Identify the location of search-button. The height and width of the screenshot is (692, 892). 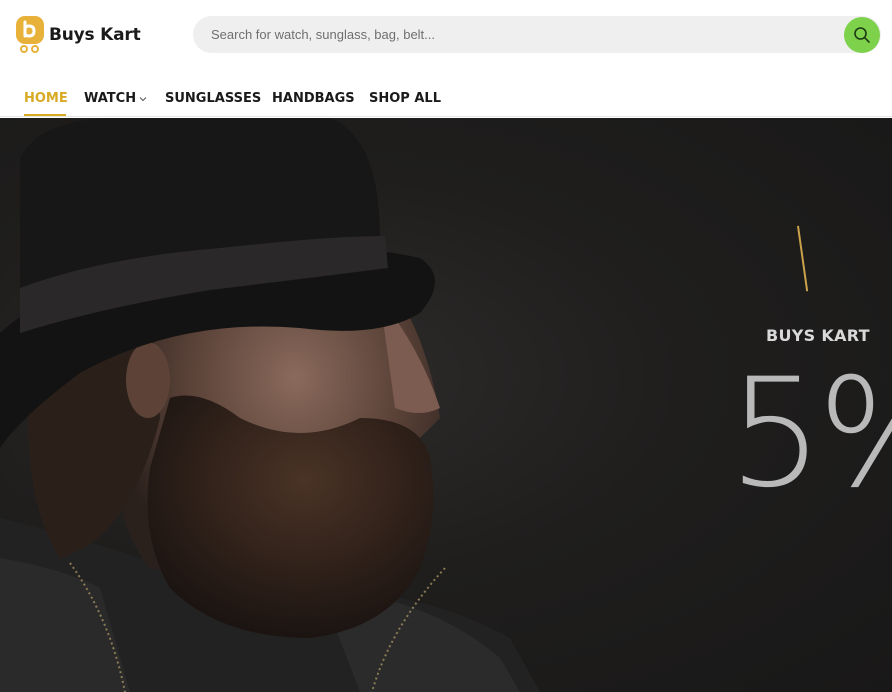
(862, 35).